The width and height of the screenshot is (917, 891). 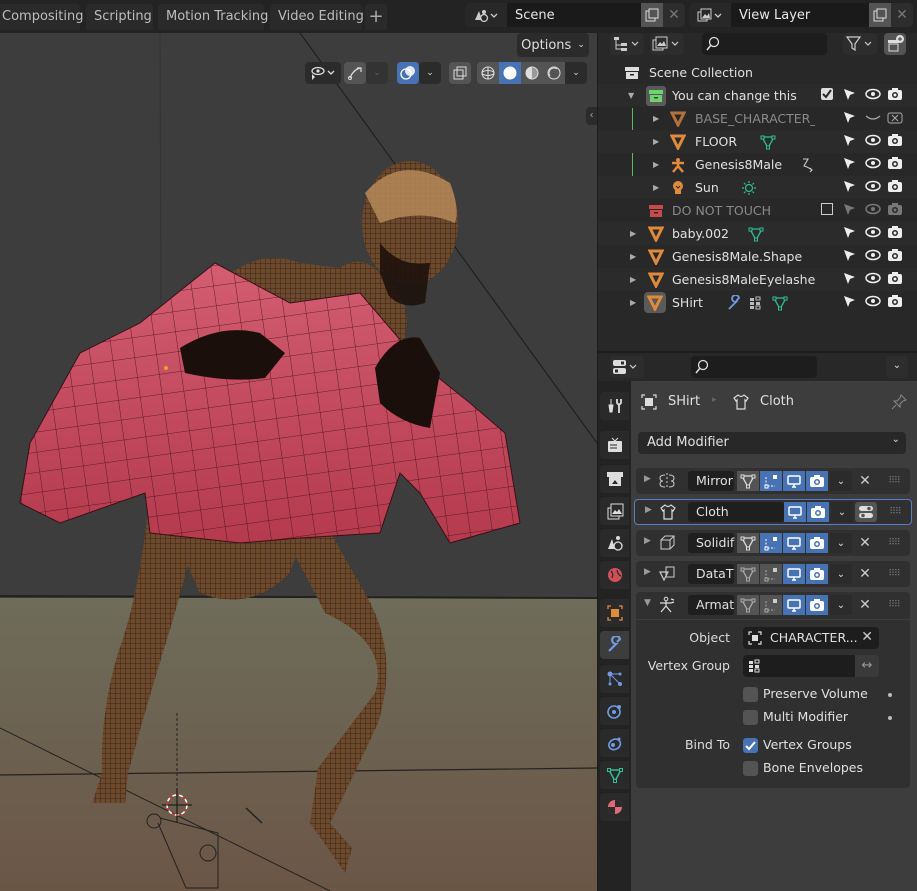 I want to click on scene-selector: Scene ✕, so click(x=575, y=15).